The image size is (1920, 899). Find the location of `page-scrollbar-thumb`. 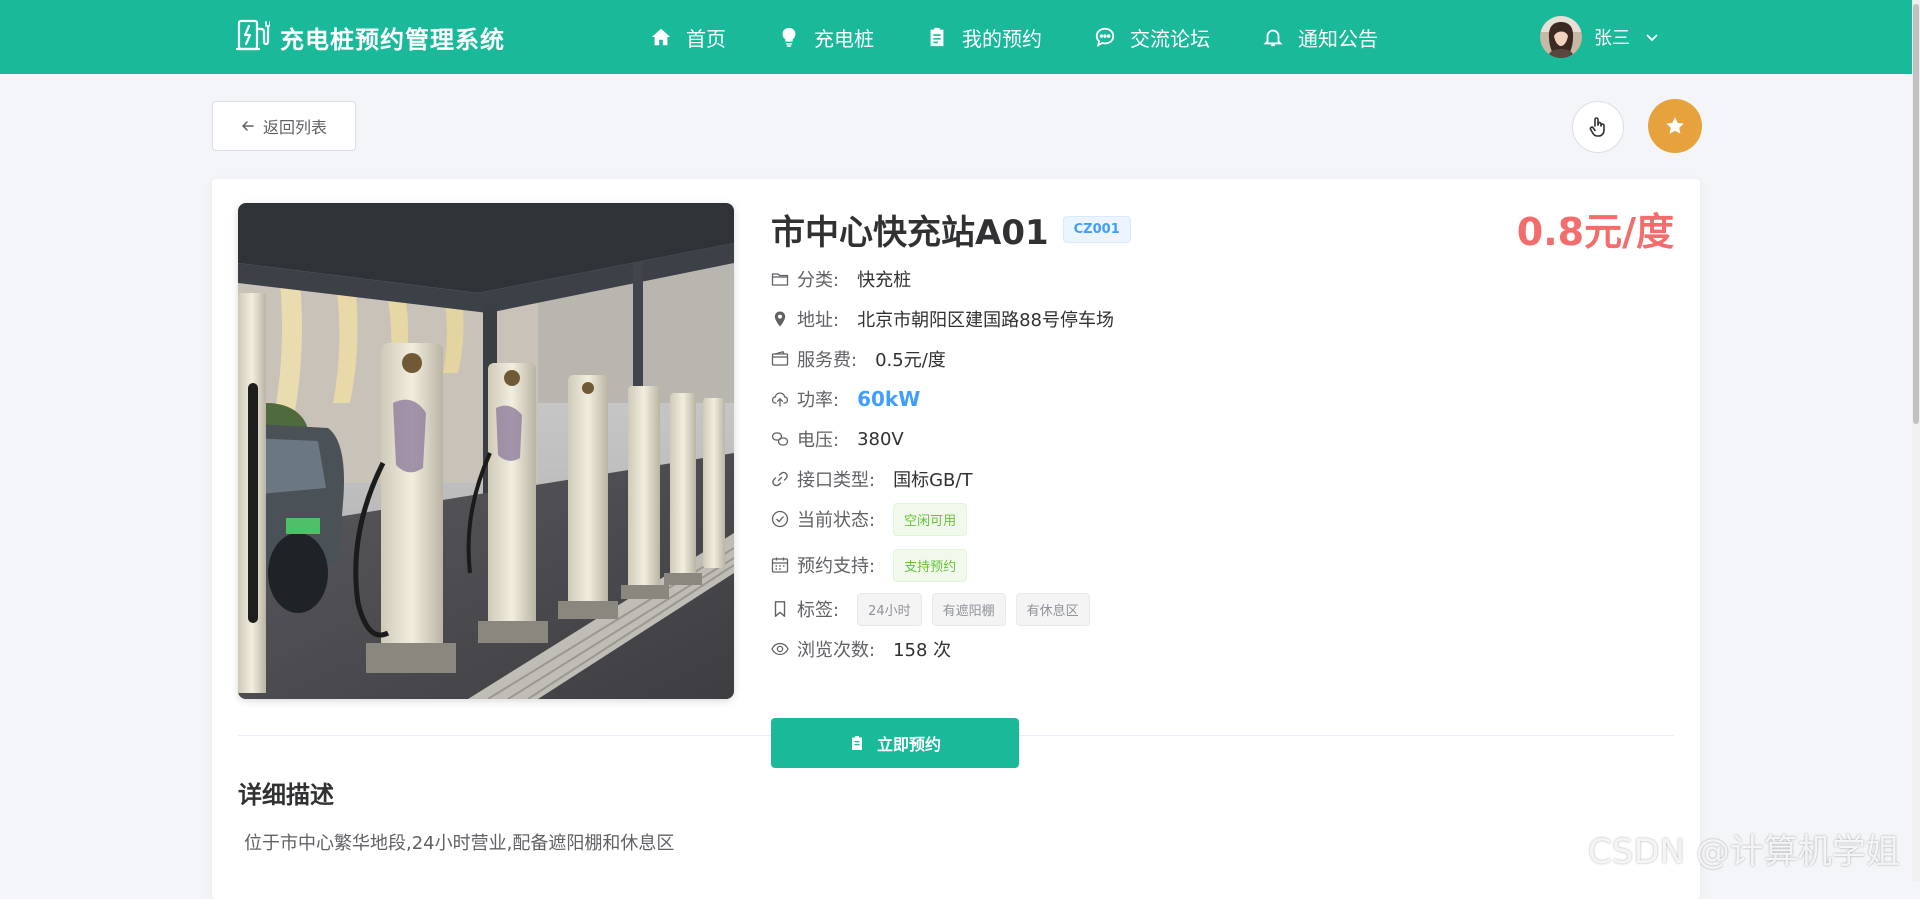

page-scrollbar-thumb is located at coordinates (1916, 214).